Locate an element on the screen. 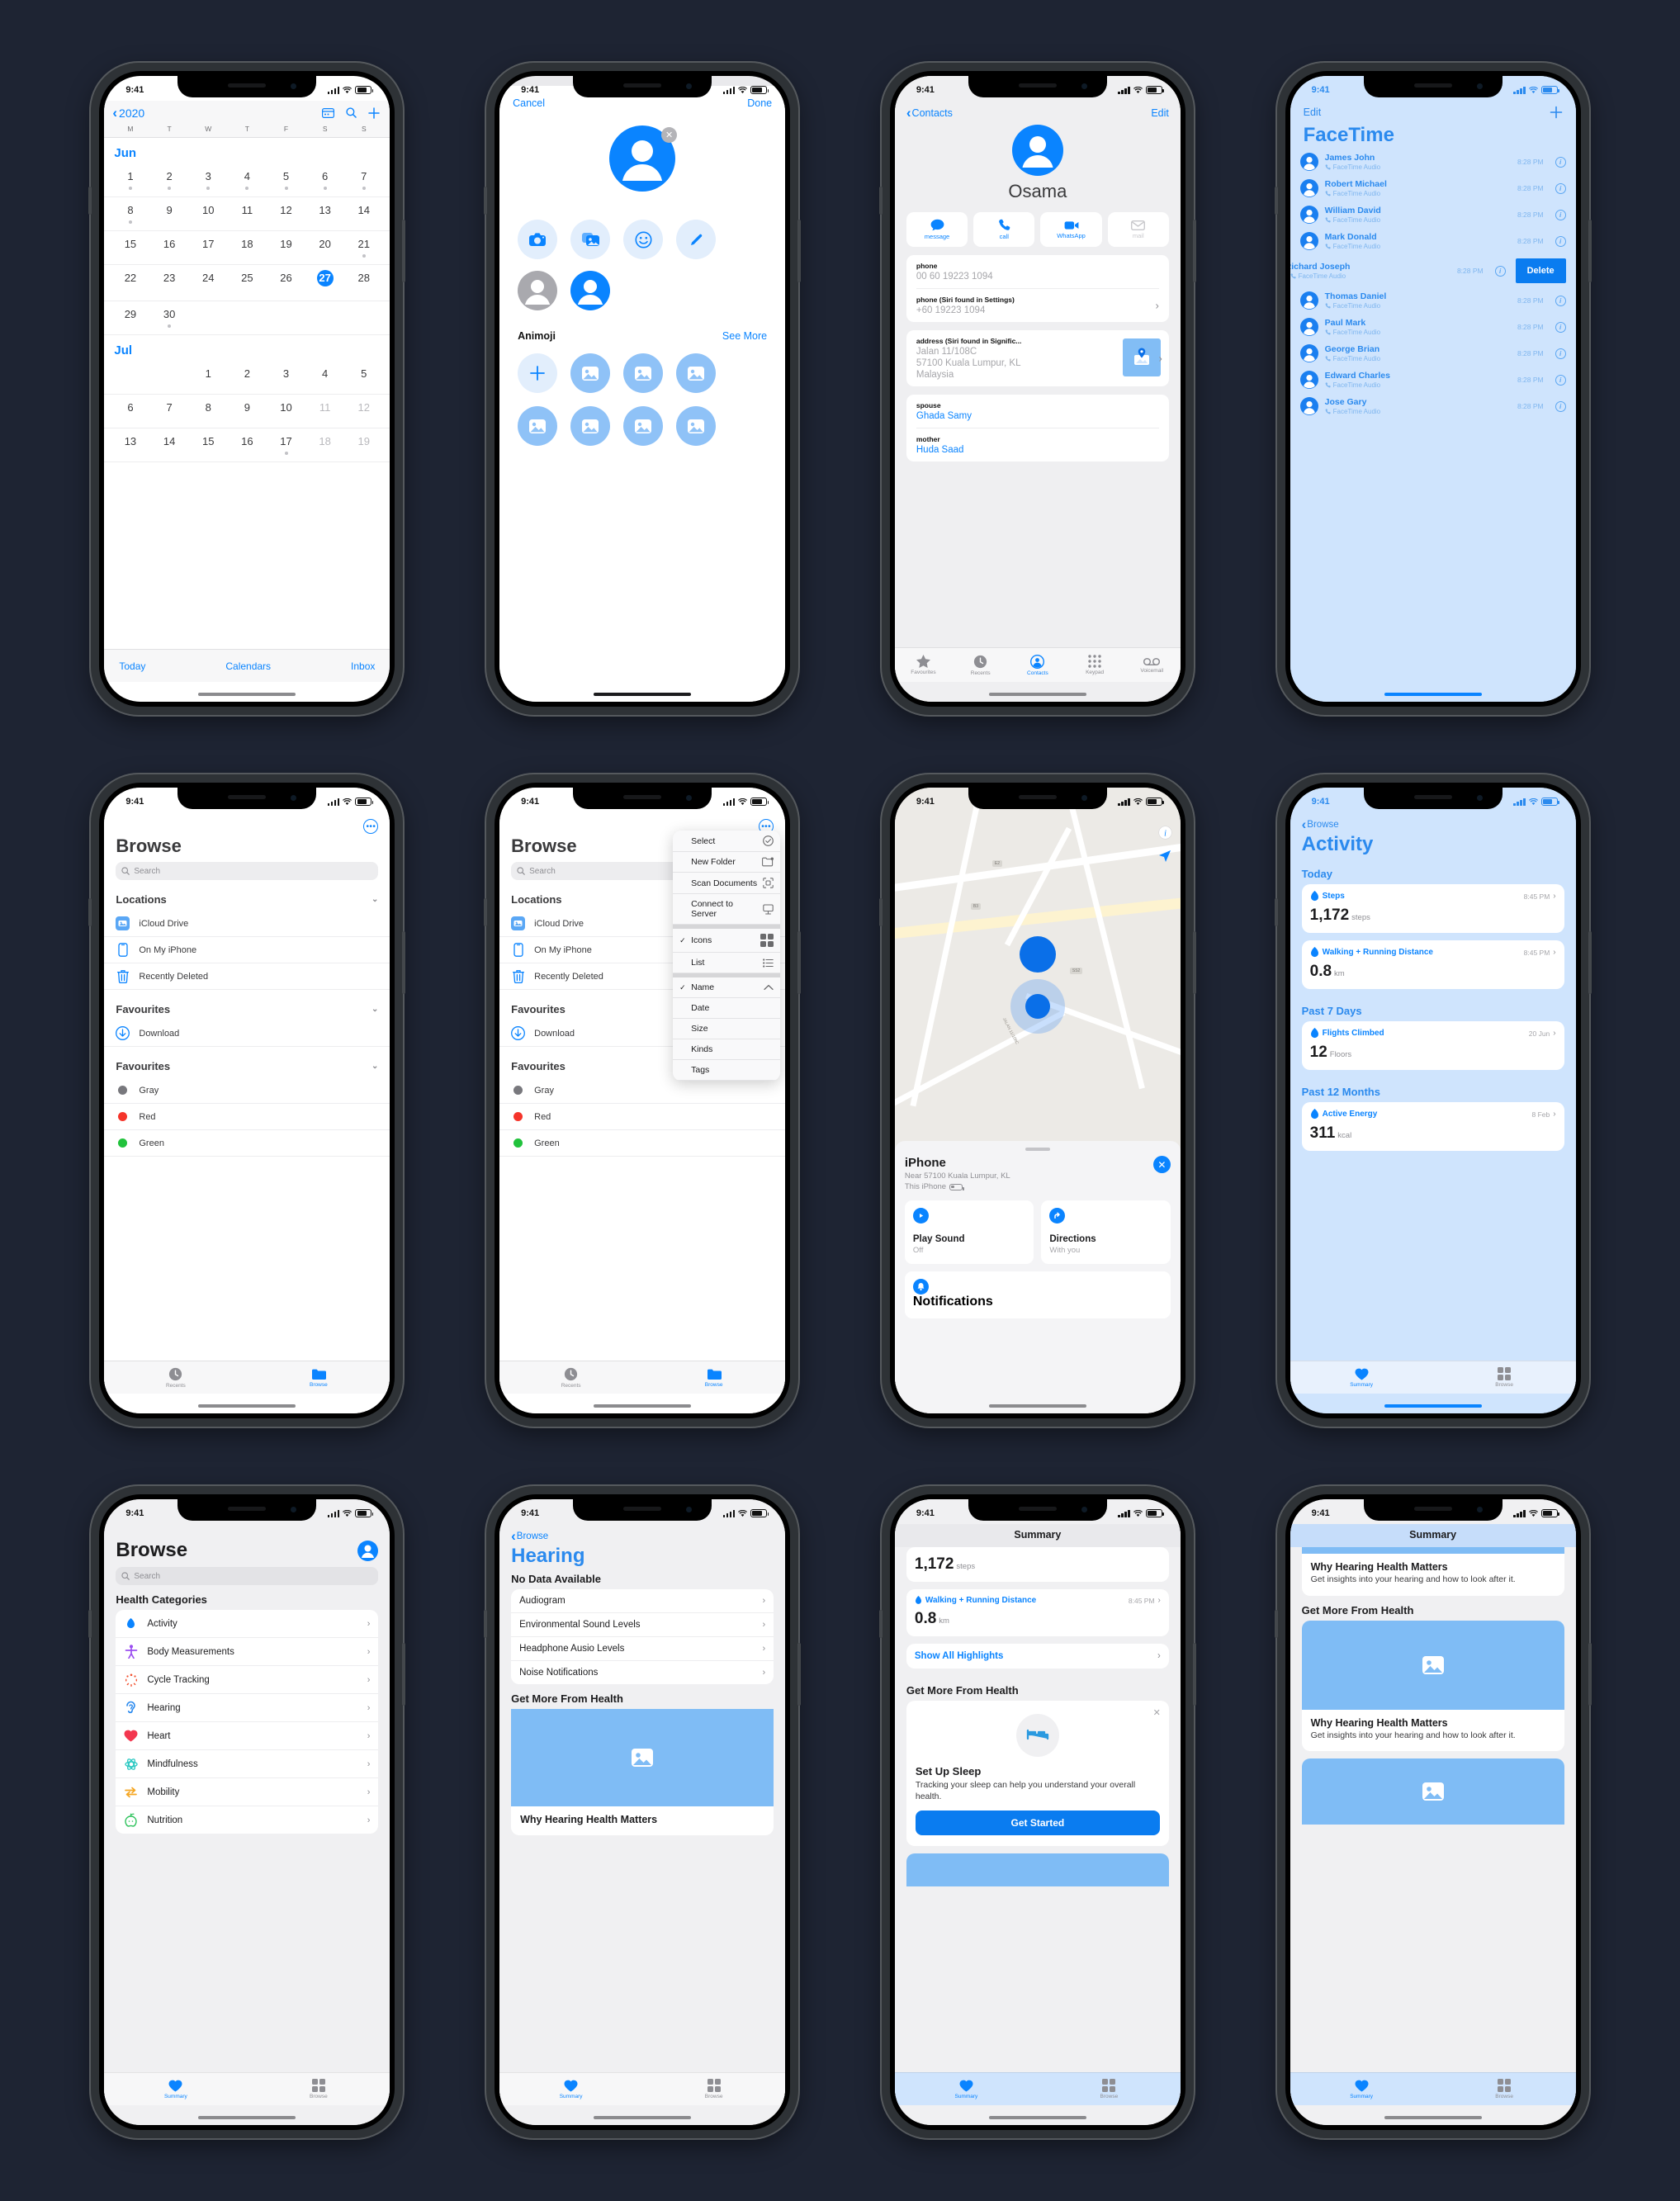 The height and width of the screenshot is (2201, 1680). today-button: Today is located at coordinates (132, 666).